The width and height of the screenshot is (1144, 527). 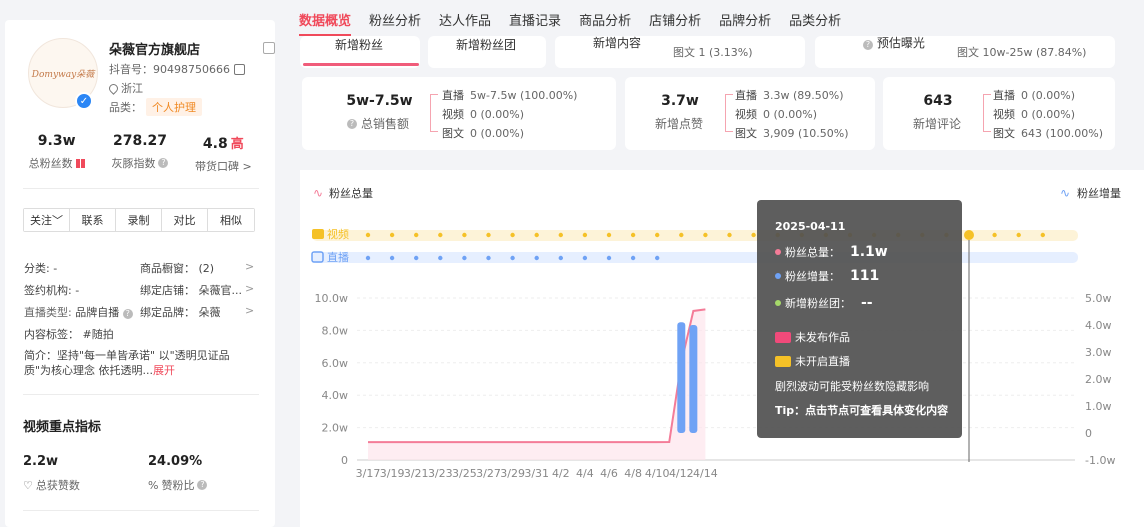 What do you see at coordinates (783, 361) in the screenshot?
I see `live-icon` at bounding box center [783, 361].